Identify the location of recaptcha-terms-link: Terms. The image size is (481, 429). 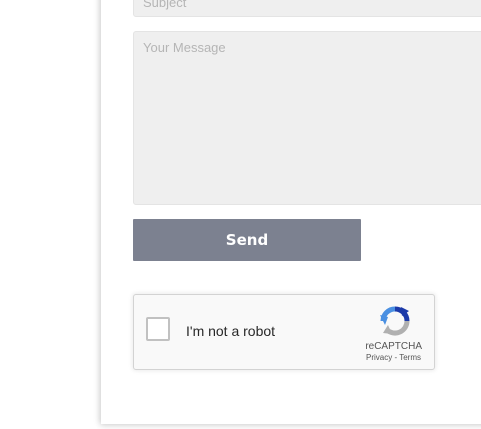
(410, 357).